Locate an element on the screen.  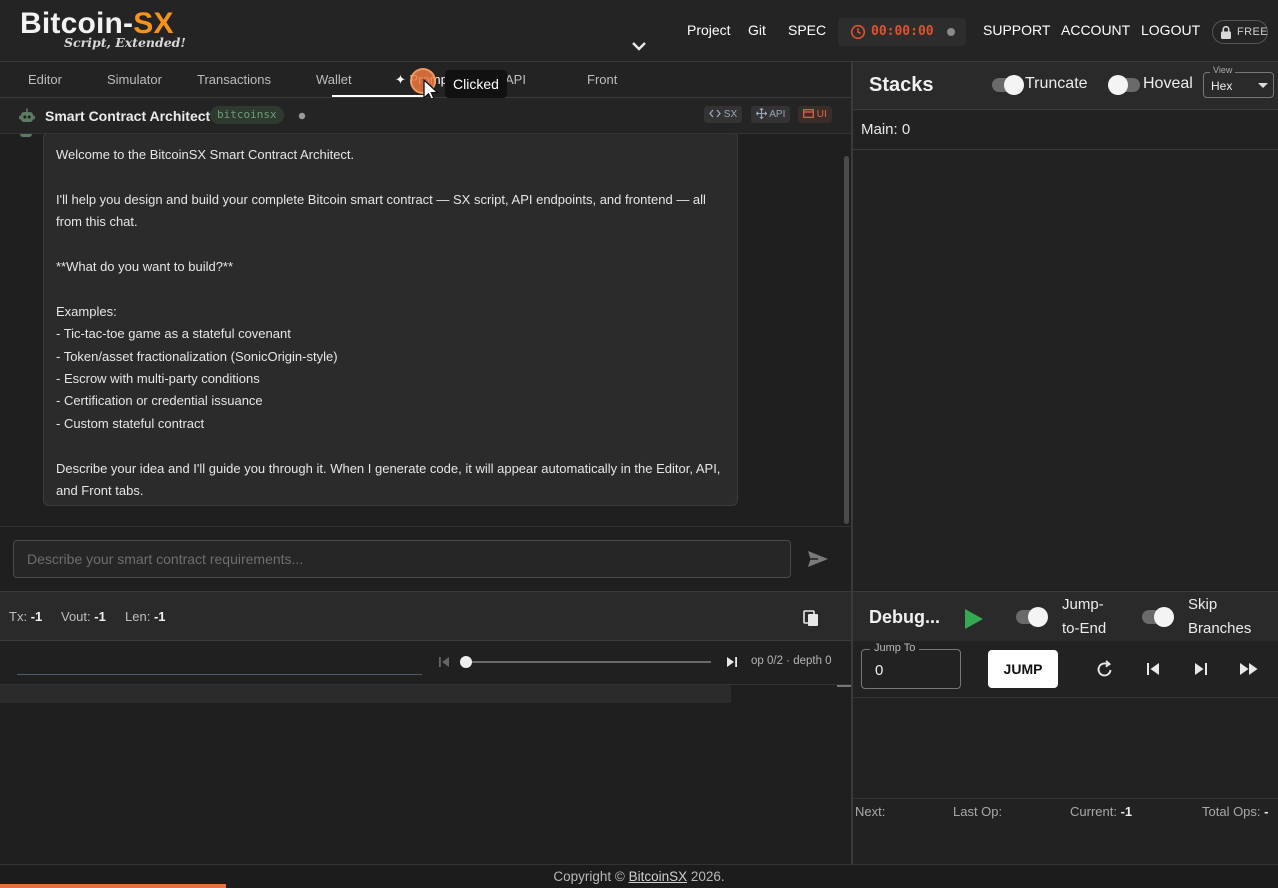
timer-text: 00:00:00 is located at coordinates (902, 31).